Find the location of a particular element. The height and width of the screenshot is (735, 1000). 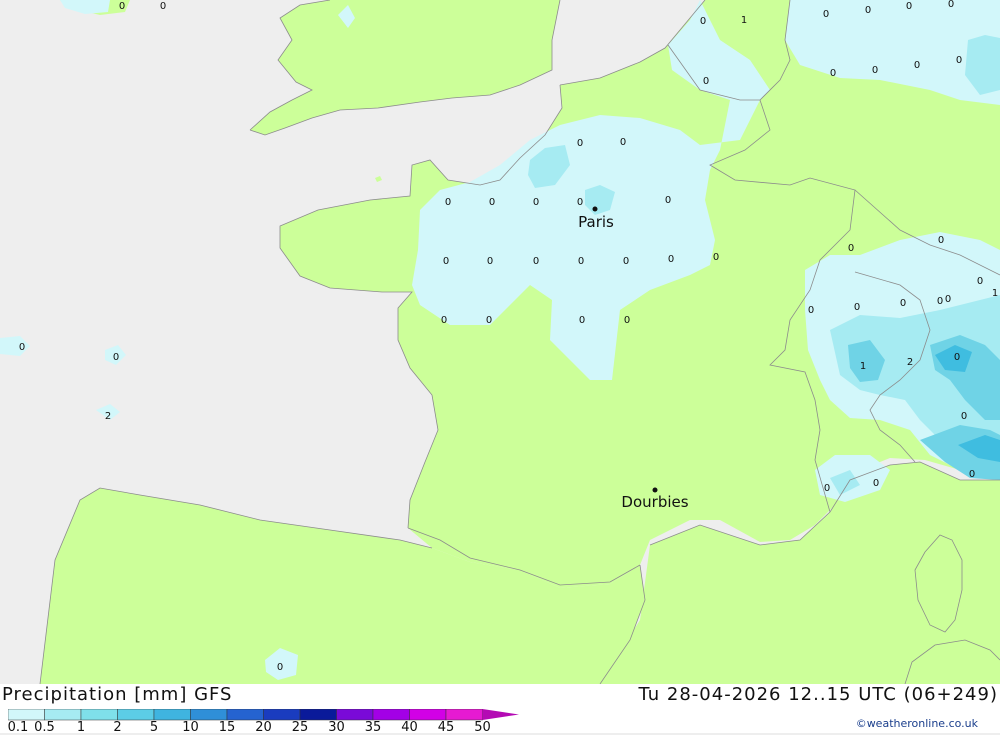

credit-link: ©weatheronline.co.uk is located at coordinates (917, 723).